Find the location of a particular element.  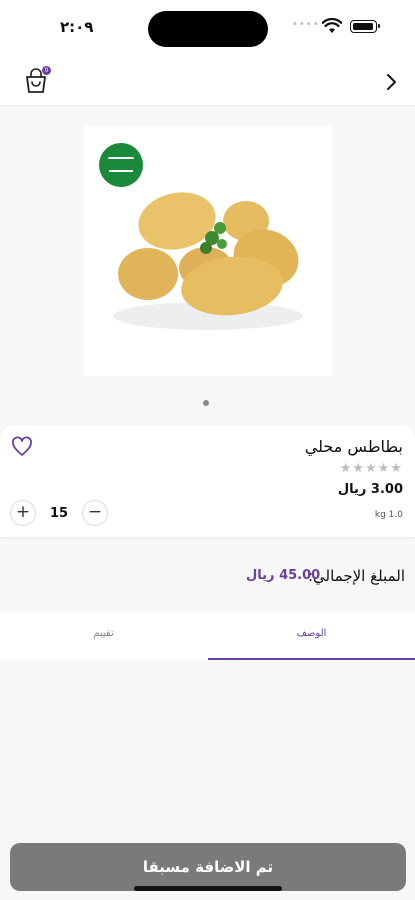

rating-stars: ★★★★★ is located at coordinates (371, 468).